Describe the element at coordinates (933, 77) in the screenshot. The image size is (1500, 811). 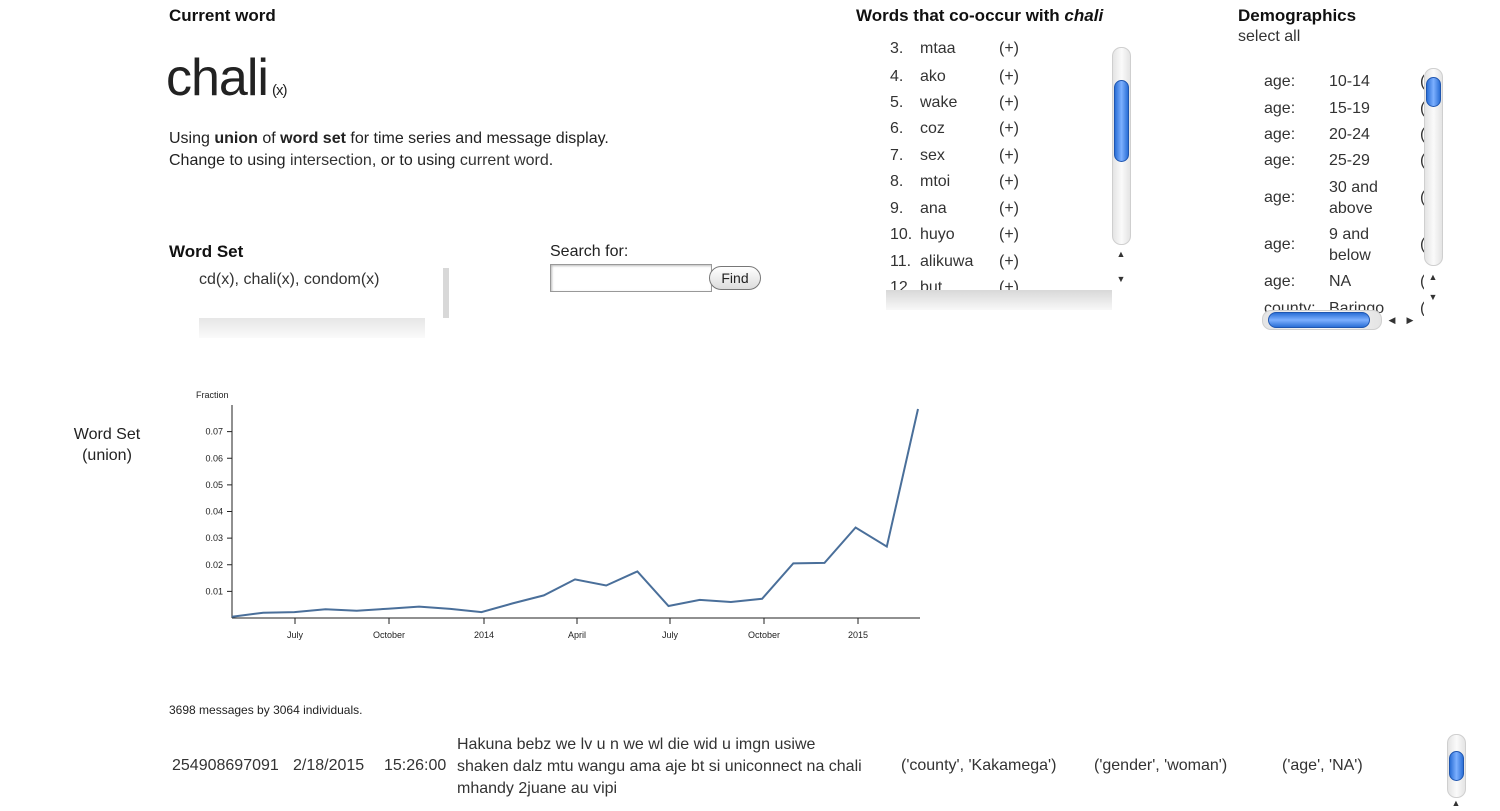
I see `item-word: ako` at that location.